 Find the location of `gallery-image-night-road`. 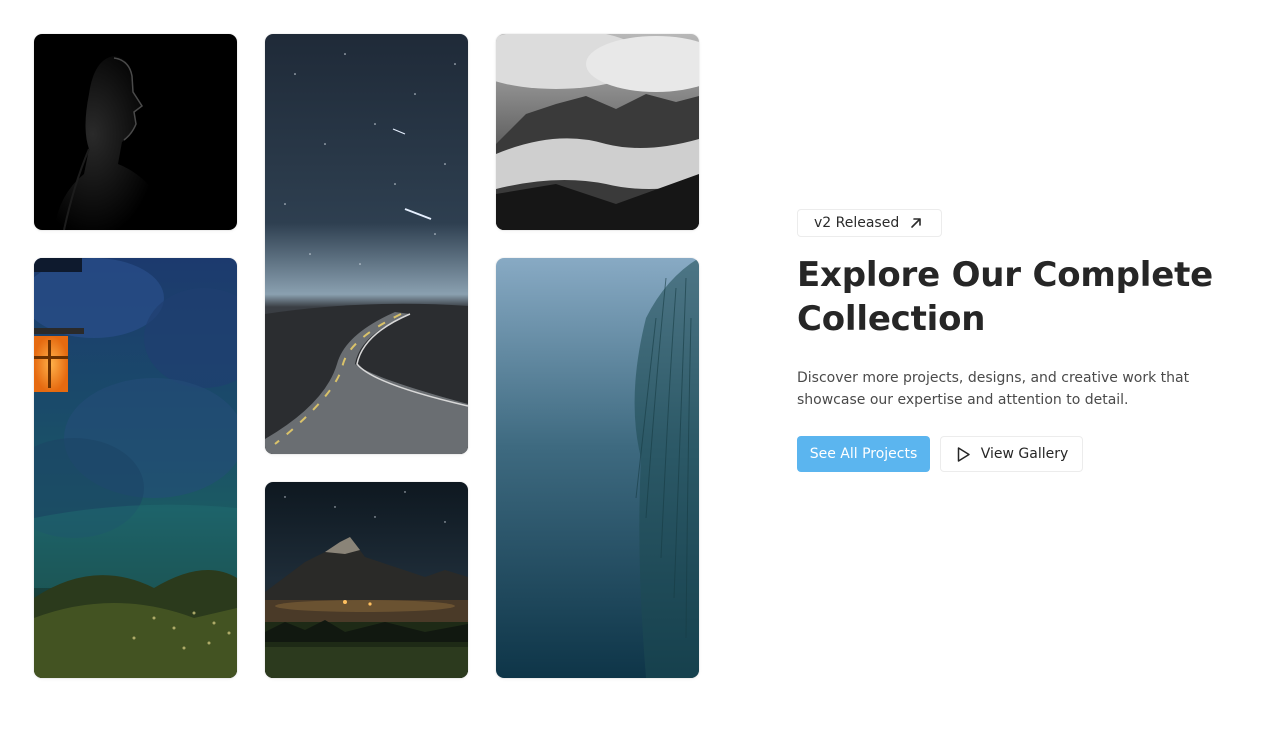

gallery-image-night-road is located at coordinates (366, 244).